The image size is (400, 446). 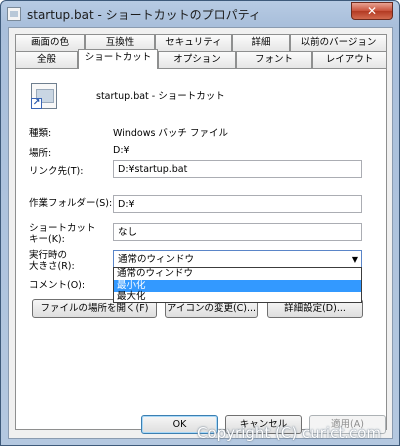 What do you see at coordinates (121, 150) in the screenshot?
I see `location-value: D:¥` at bounding box center [121, 150].